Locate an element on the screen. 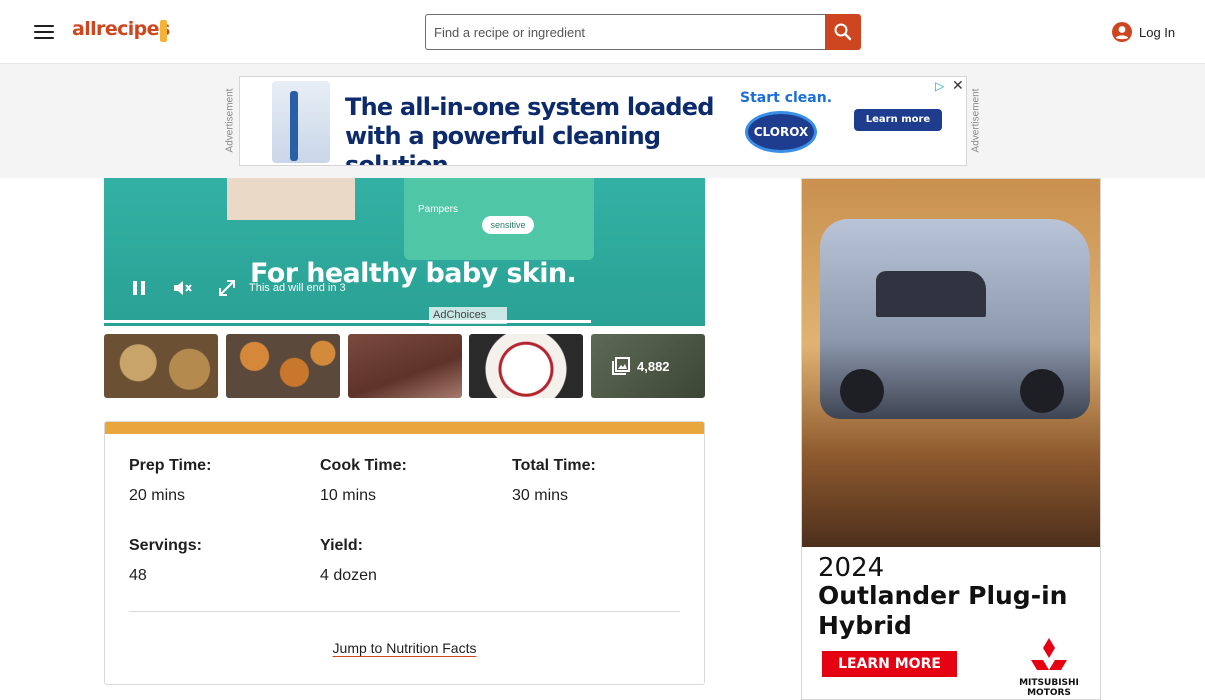  logo-mark is located at coordinates (163, 31).